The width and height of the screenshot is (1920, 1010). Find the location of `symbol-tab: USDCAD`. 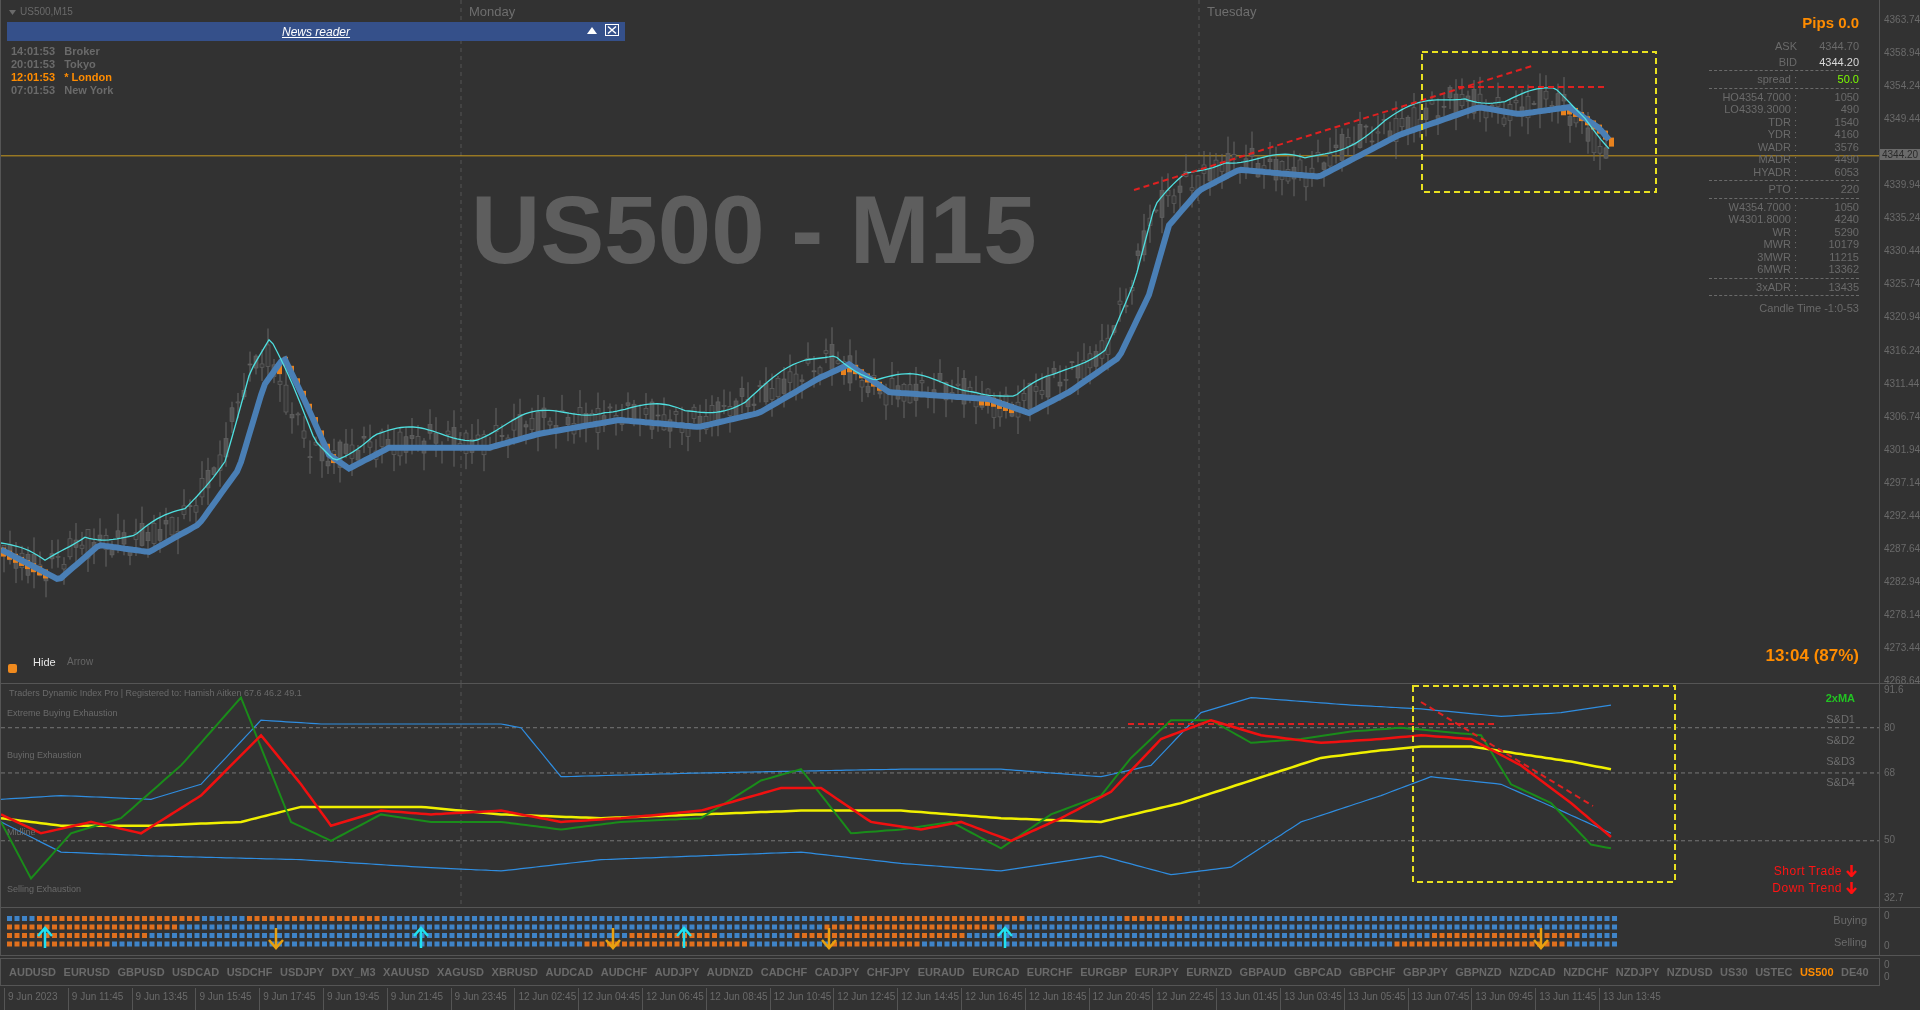

symbol-tab: USDCAD is located at coordinates (196, 972).